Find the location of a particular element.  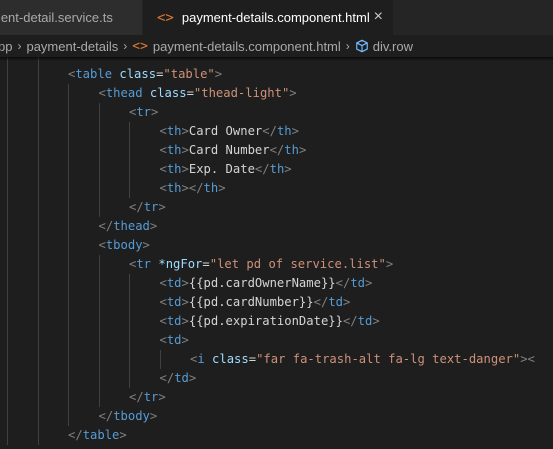

code-line: <th></th> is located at coordinates (193, 188).